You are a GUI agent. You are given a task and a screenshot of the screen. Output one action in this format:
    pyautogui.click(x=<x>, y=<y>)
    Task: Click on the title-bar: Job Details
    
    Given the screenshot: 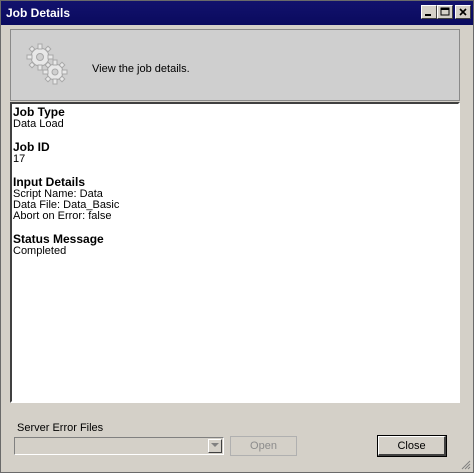 What is the action you would take?
    pyautogui.click(x=237, y=13)
    